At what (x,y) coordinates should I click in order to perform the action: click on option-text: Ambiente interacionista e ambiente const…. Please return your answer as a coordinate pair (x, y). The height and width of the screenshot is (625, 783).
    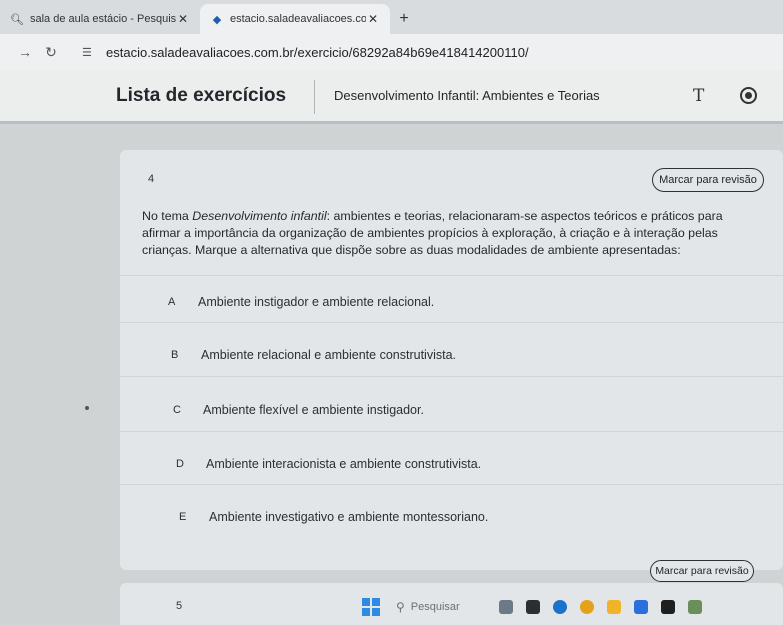
    Looking at the image, I should click on (344, 464).